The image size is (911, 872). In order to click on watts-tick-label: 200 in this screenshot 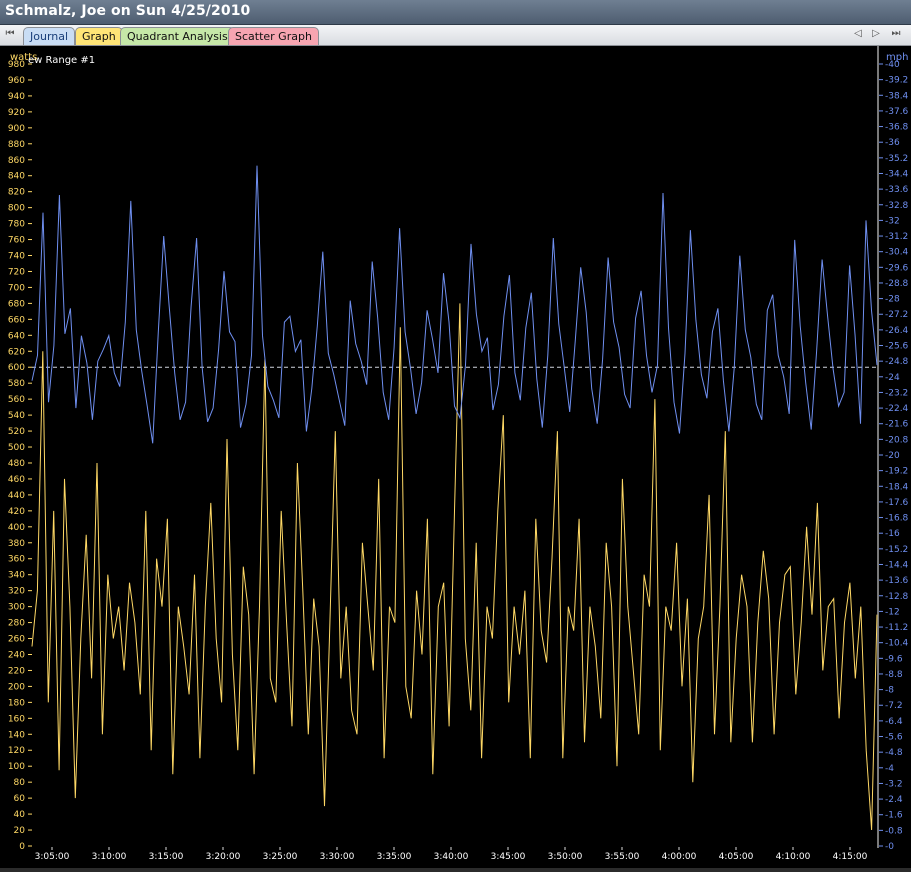, I will do `click(16, 687)`.